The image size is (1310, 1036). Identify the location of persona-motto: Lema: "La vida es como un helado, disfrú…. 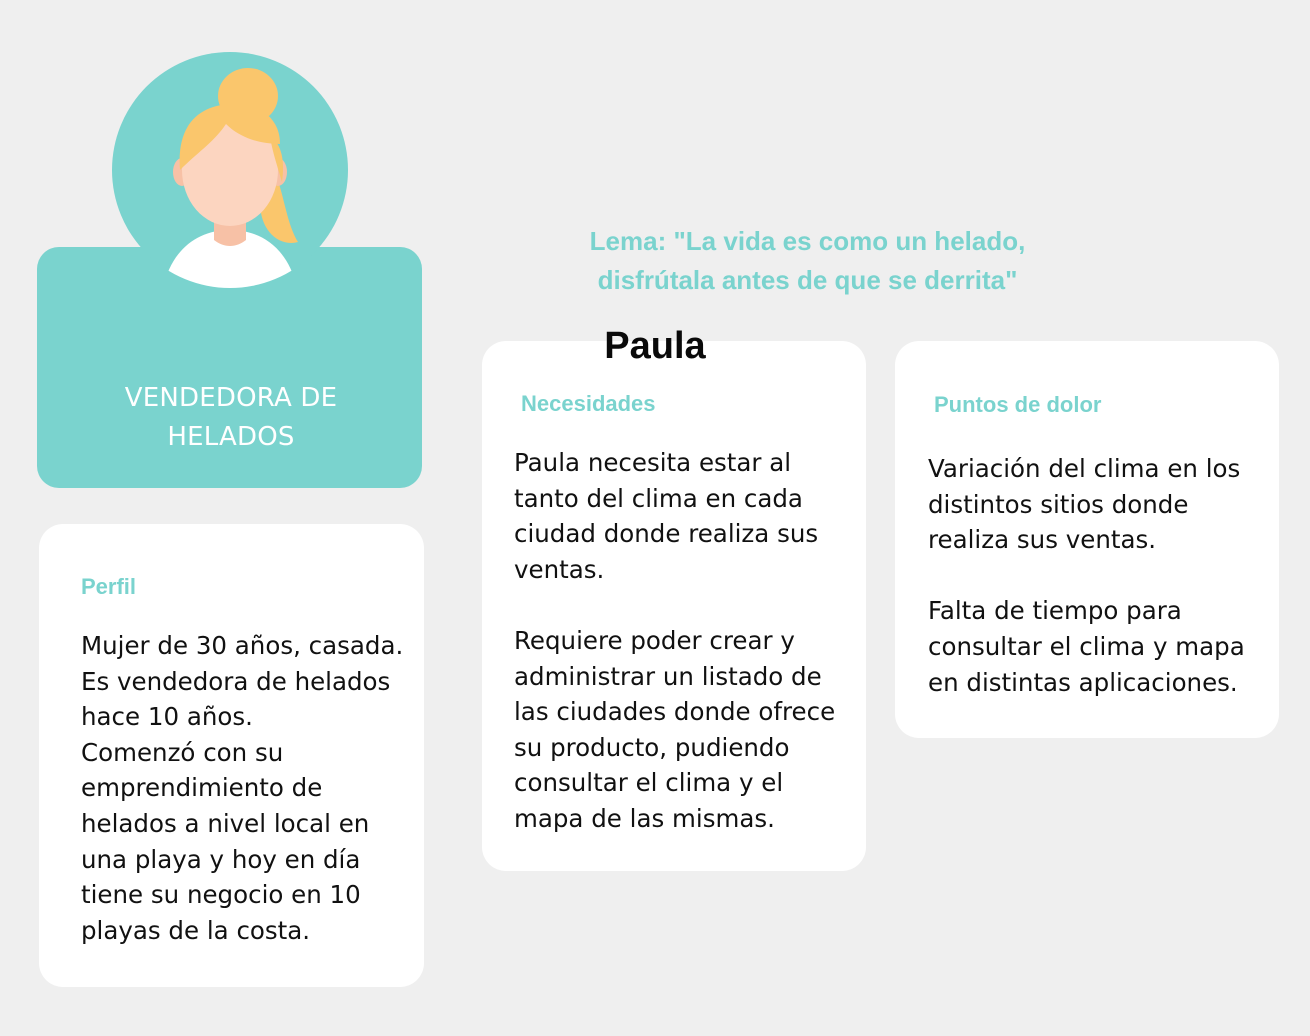
(807, 261).